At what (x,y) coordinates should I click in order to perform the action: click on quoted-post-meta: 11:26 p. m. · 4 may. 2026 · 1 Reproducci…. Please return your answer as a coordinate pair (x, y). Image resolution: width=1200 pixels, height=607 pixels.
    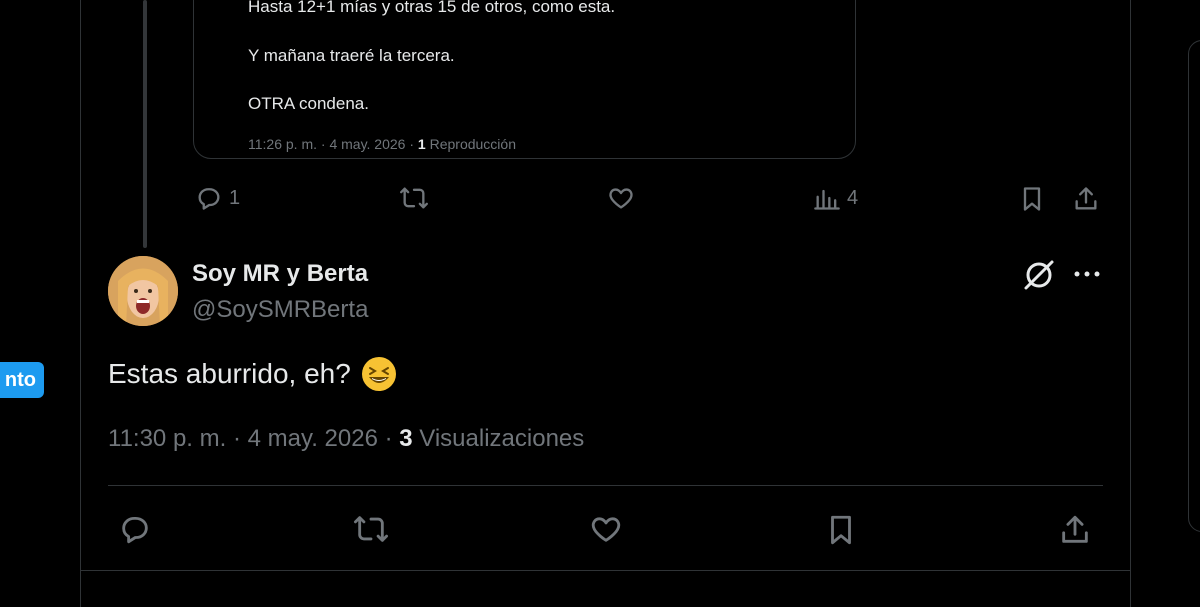
    Looking at the image, I should click on (382, 144).